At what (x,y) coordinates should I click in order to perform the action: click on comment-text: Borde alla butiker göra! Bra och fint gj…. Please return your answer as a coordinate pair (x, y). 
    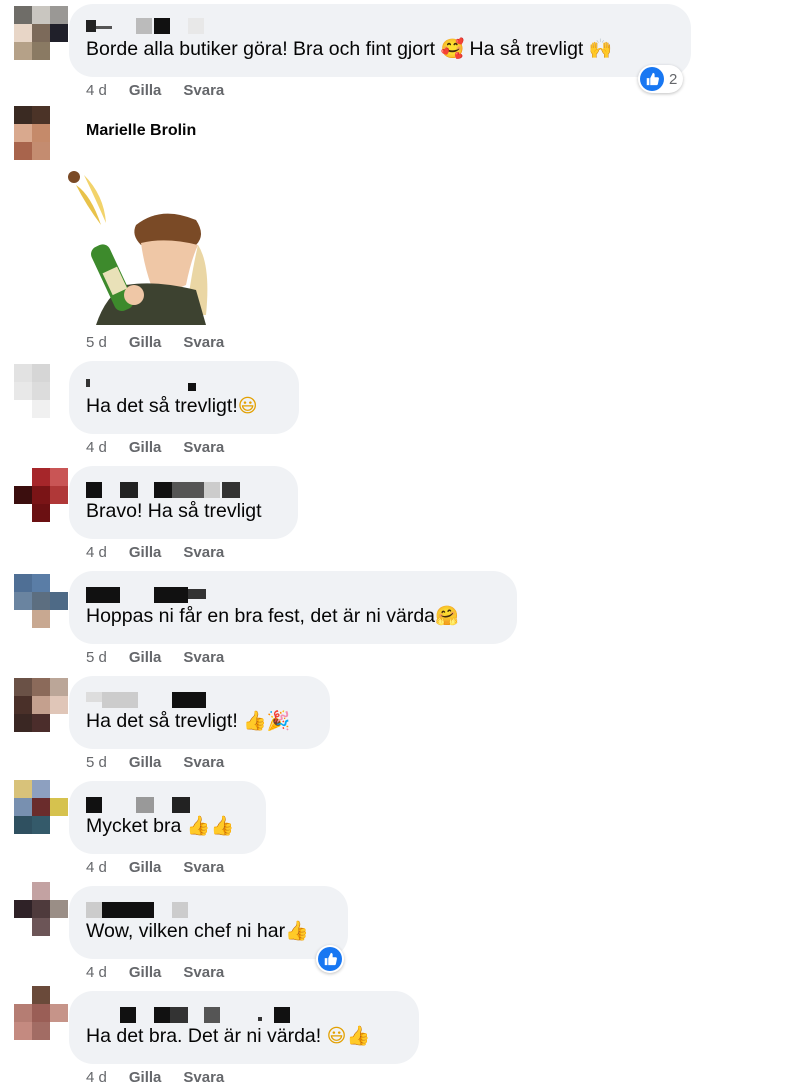
    Looking at the image, I should click on (349, 49).